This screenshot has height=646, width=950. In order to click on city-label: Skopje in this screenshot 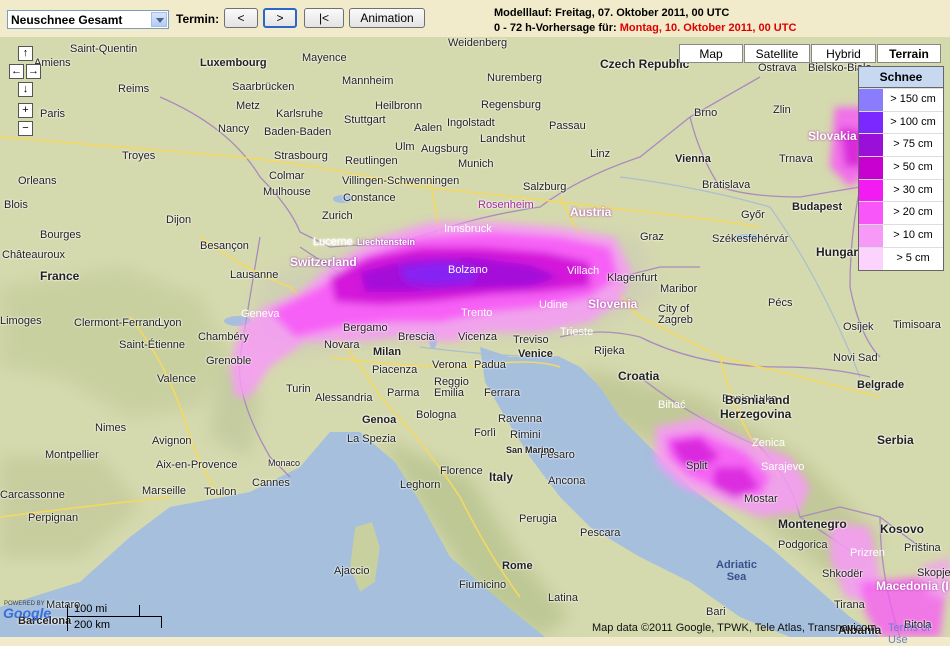, I will do `click(933, 573)`.